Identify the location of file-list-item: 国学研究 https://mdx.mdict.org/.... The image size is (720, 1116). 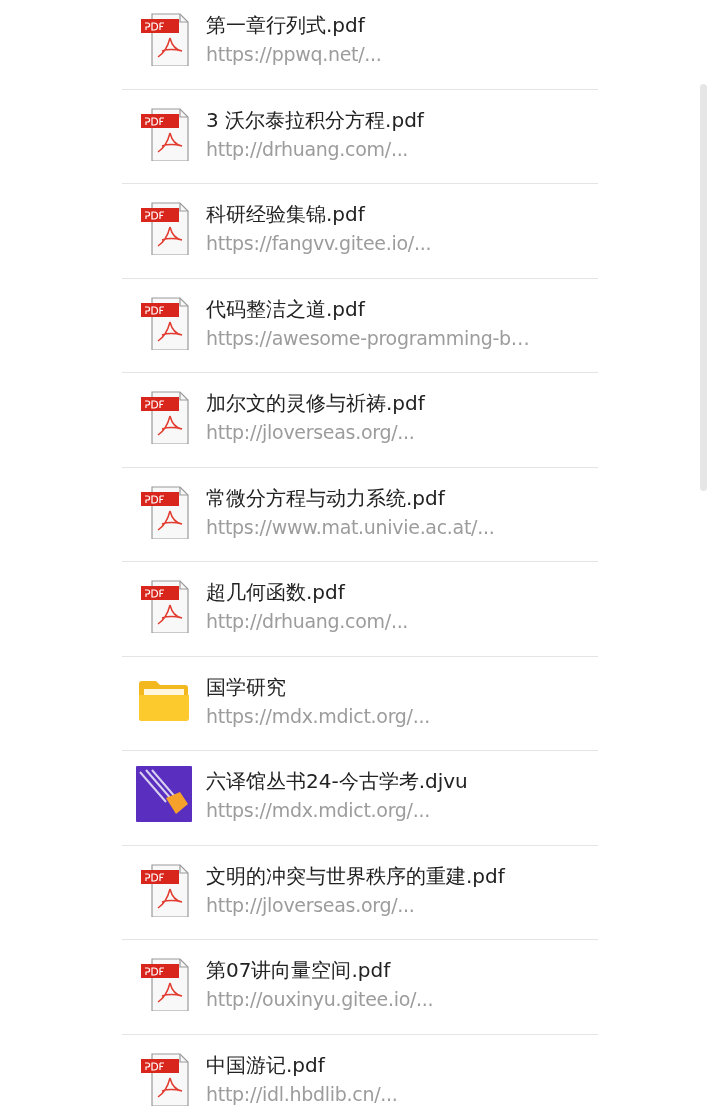
(360, 703).